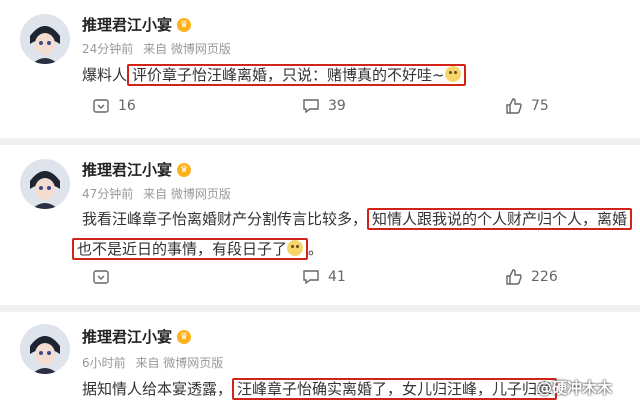  Describe the element at coordinates (105, 75) in the screenshot. I see `post-text-pre: 爆料人` at that location.